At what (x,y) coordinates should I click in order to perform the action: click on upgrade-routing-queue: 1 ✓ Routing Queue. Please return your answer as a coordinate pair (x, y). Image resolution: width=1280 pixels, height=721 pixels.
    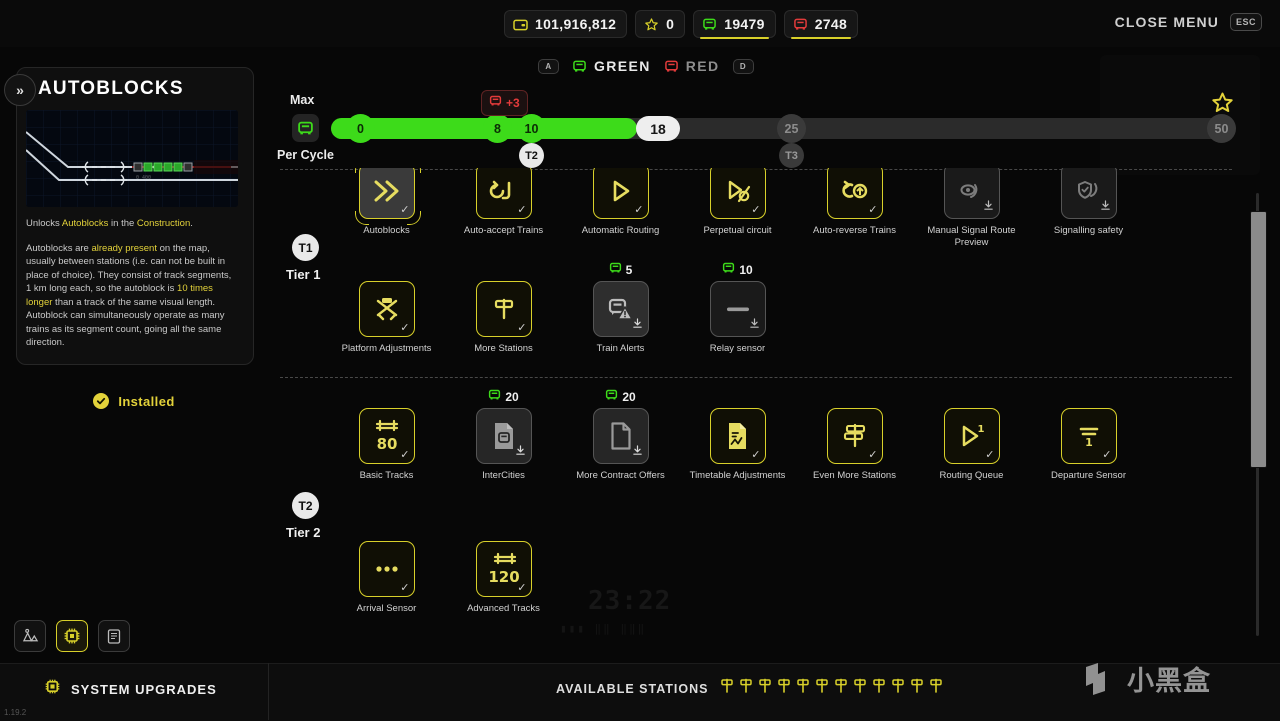
    Looking at the image, I should click on (971, 445).